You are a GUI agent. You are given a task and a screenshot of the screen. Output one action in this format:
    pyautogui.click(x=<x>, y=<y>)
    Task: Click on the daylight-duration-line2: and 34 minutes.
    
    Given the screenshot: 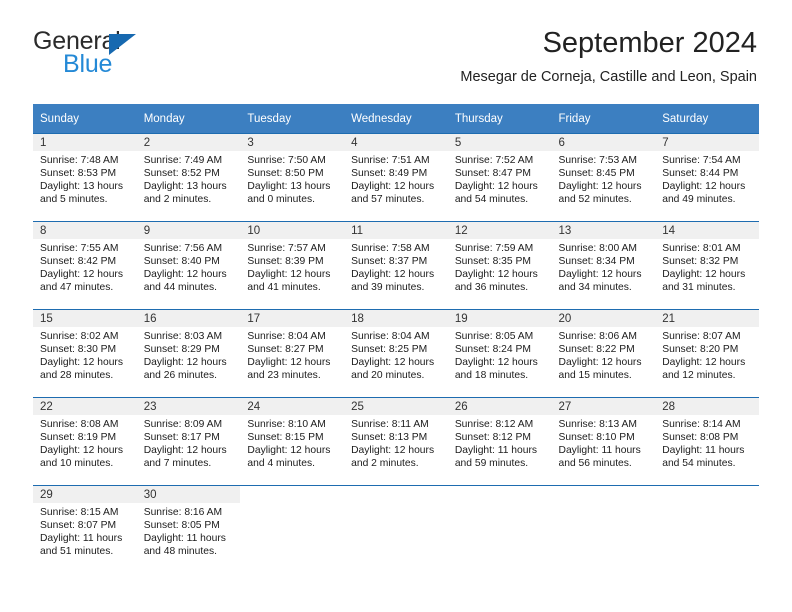 What is the action you would take?
    pyautogui.click(x=595, y=288)
    